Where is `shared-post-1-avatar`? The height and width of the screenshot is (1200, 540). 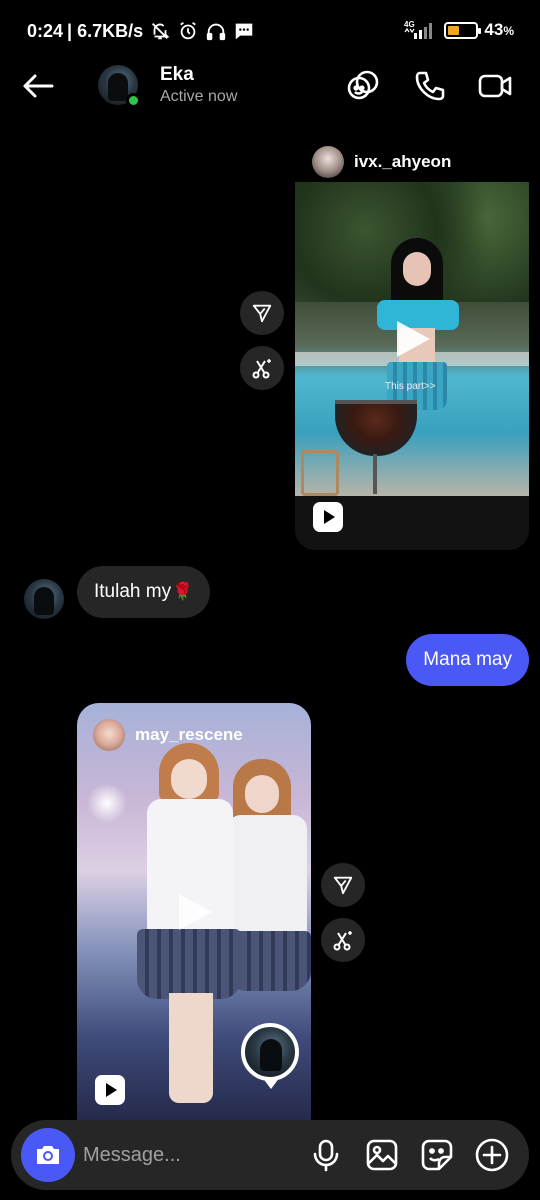
shared-post-1-avatar is located at coordinates (328, 162).